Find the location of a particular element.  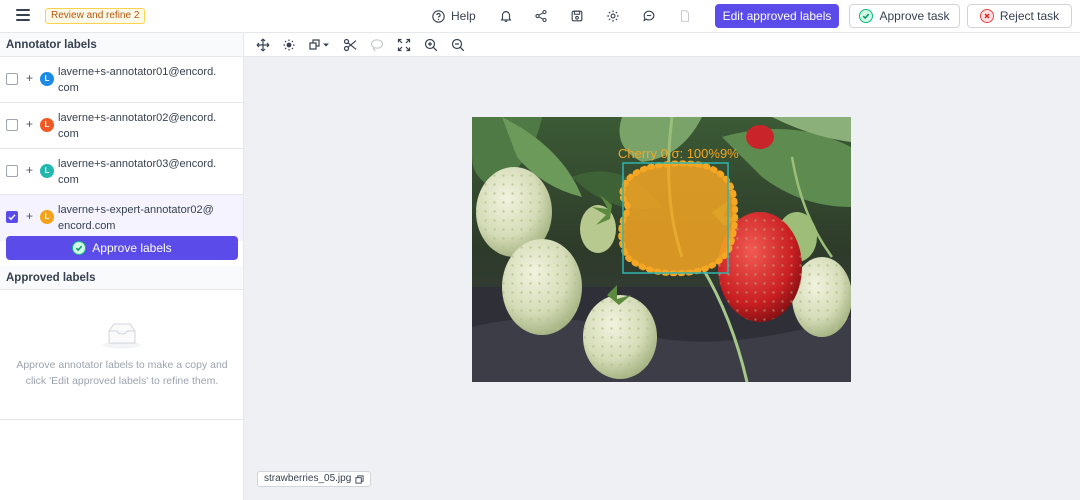

canvas-toolbar is located at coordinates (662, 45).